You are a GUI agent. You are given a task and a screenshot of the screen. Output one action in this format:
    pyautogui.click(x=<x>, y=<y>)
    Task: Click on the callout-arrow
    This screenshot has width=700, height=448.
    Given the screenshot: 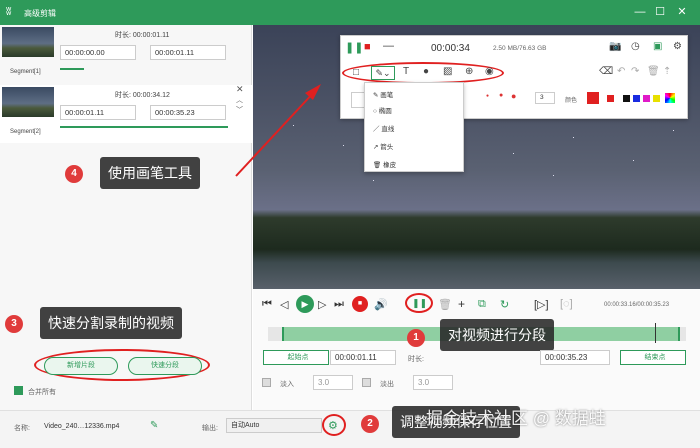 What is the action you would take?
    pyautogui.click(x=278, y=130)
    